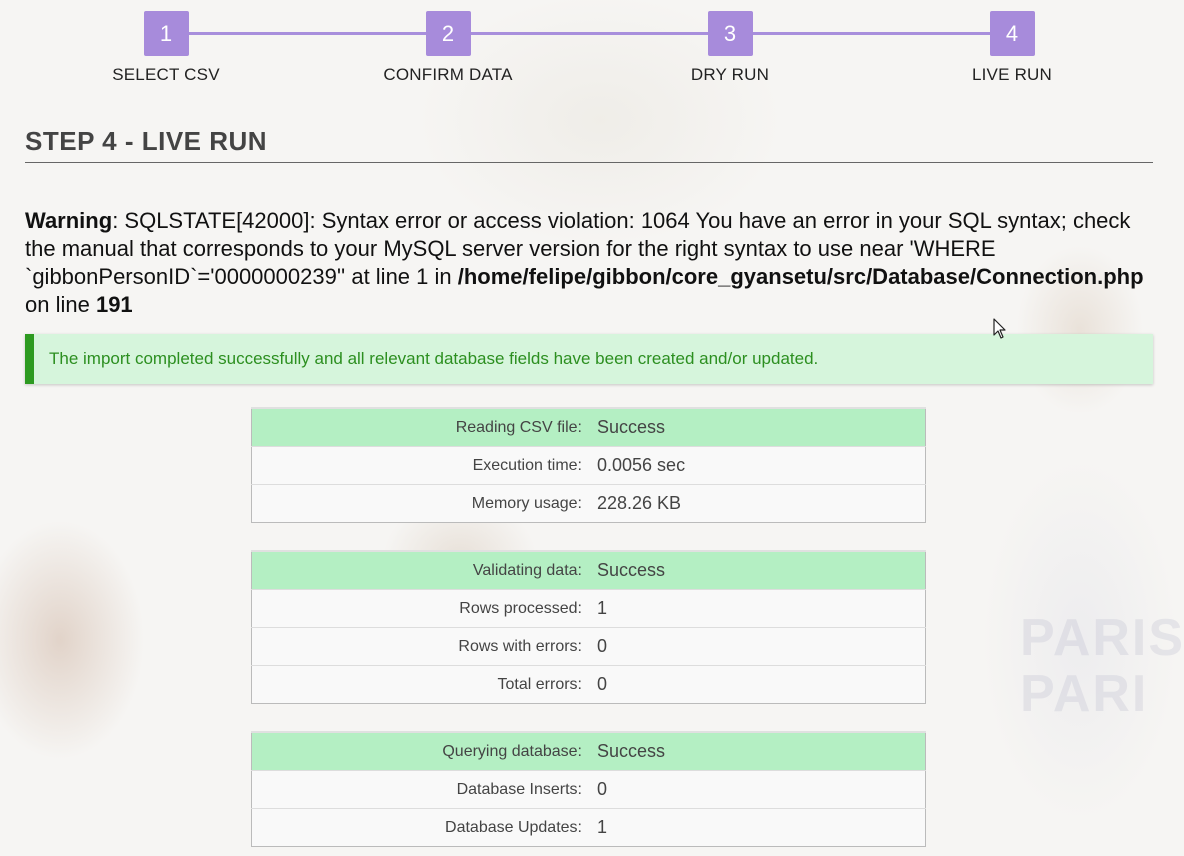 The image size is (1184, 856). I want to click on step-label: DRY RUN, so click(730, 74).